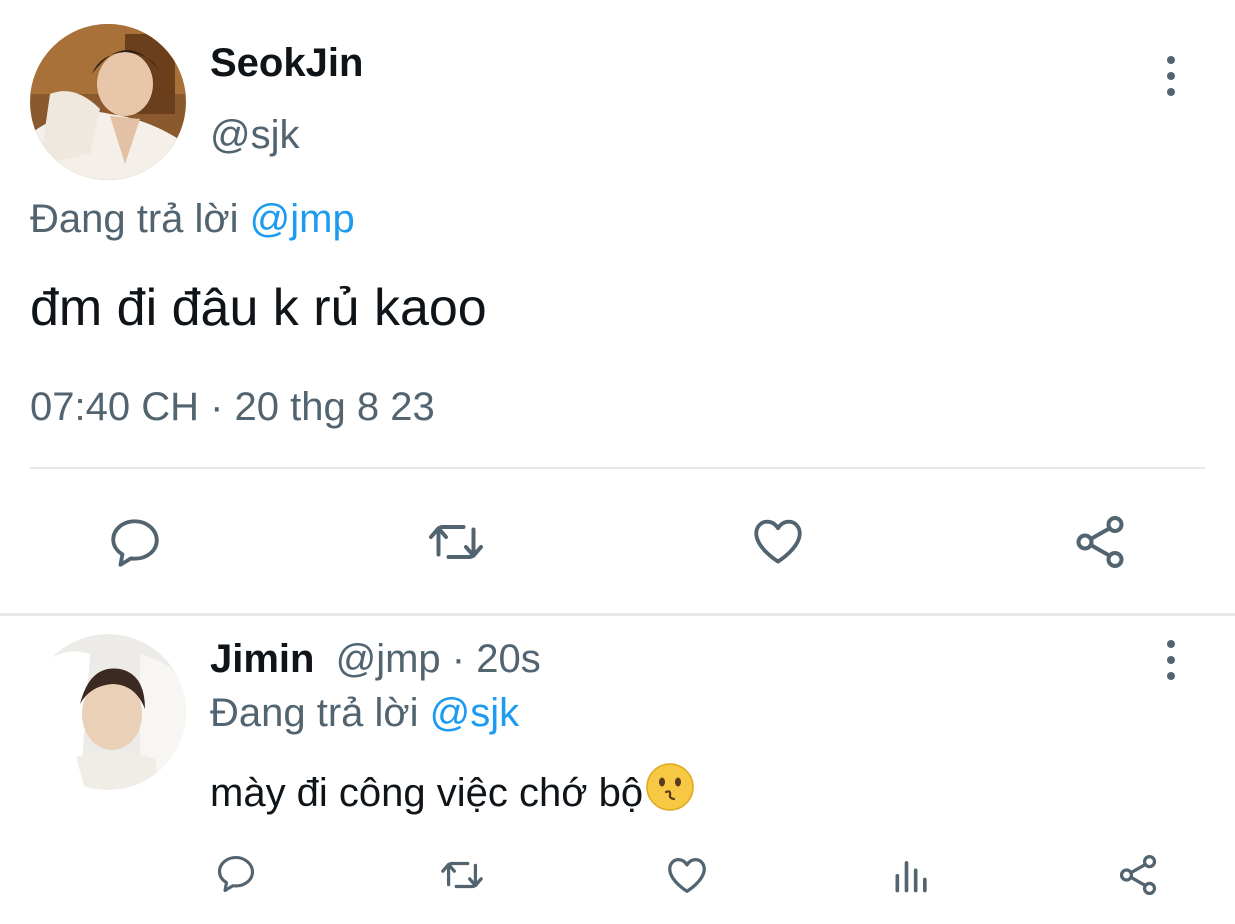  I want to click on replying-to-link: @sjk, so click(475, 713).